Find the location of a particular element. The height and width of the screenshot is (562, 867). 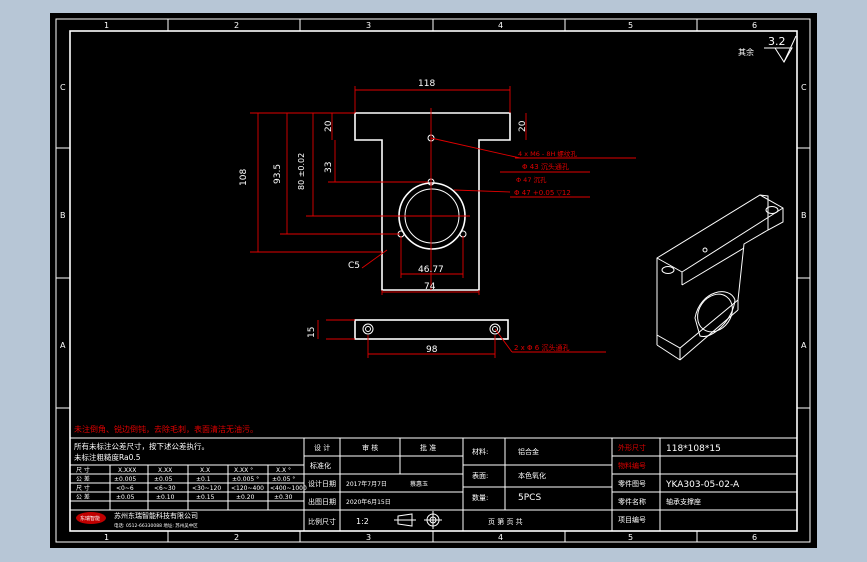

company-logo-text: 东瑞智能 is located at coordinates (90, 518).